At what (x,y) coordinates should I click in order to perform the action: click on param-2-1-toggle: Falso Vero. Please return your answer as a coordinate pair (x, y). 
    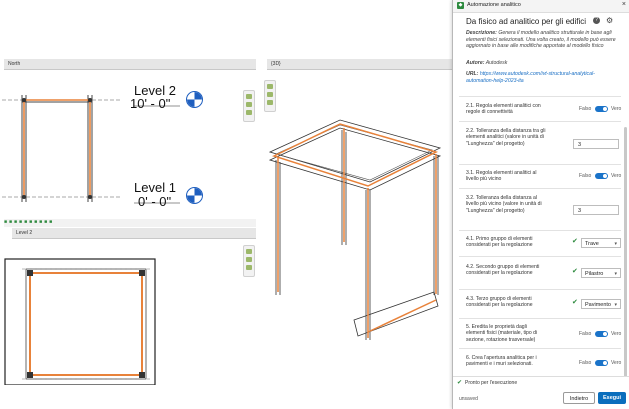
    Looking at the image, I should click on (600, 109).